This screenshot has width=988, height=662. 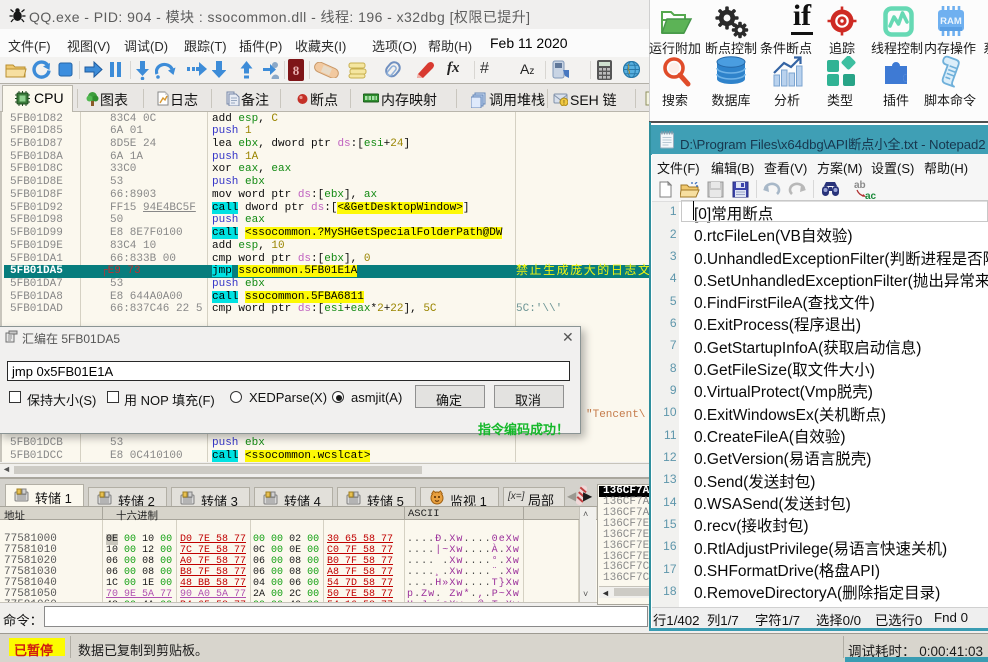 I want to click on svg-text: 8, so click(x=296, y=70).